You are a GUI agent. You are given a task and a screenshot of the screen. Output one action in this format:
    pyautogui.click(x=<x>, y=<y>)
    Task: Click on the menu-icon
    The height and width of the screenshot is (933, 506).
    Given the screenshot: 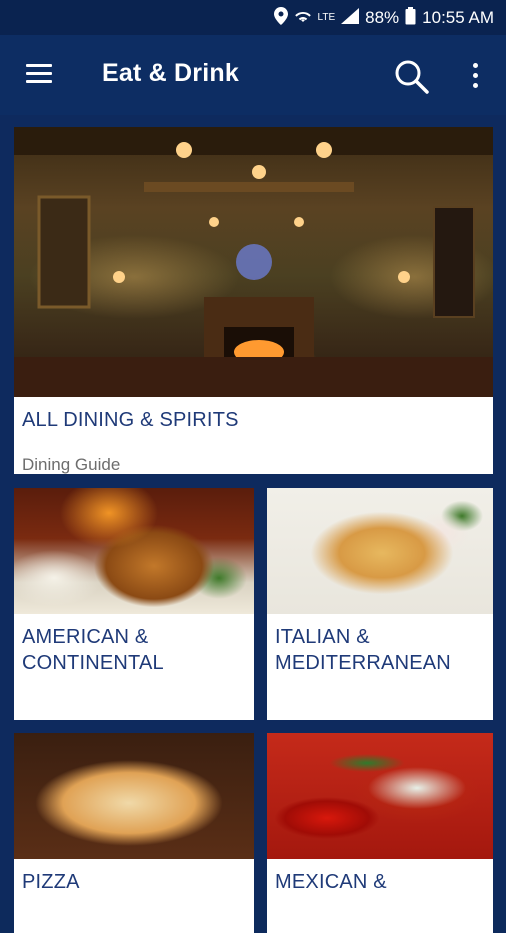 What is the action you would take?
    pyautogui.click(x=39, y=65)
    